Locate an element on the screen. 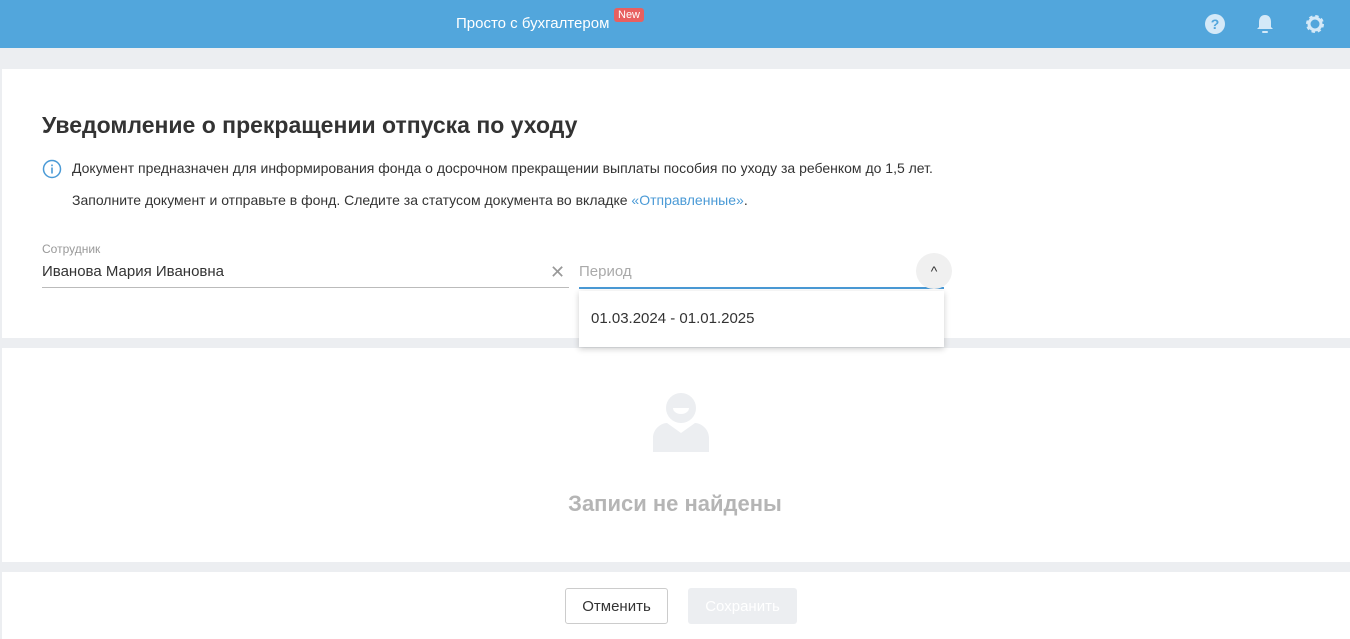 Image resolution: width=1350 pixels, height=639 pixels. empty-state-text: Записи не найдены is located at coordinates (675, 503).